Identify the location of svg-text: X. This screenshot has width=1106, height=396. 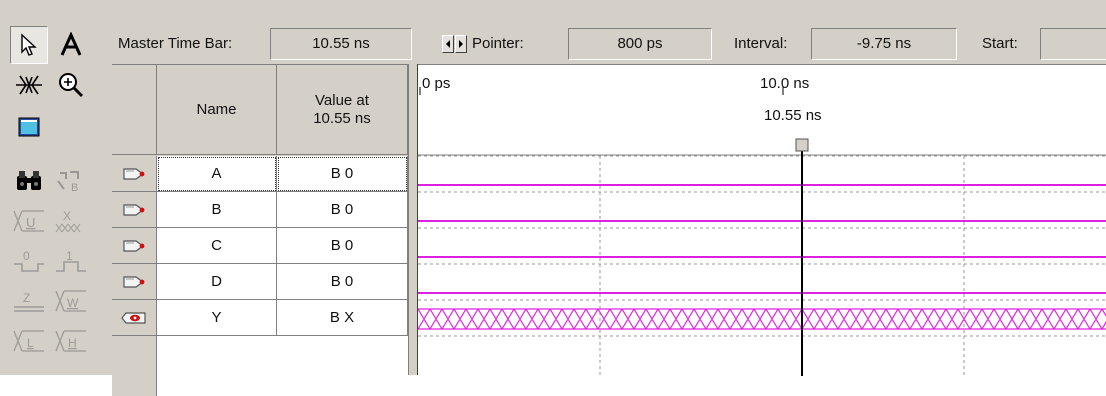
(67, 216).